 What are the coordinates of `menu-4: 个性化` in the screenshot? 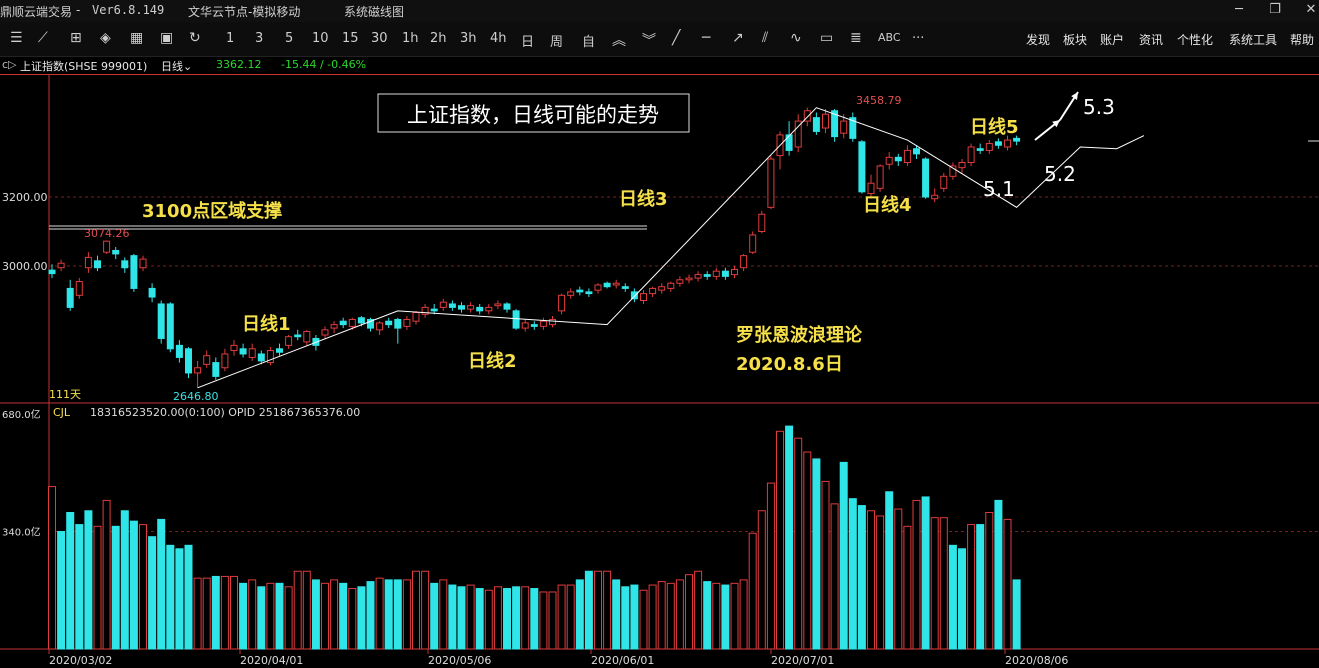 It's located at (1195, 39).